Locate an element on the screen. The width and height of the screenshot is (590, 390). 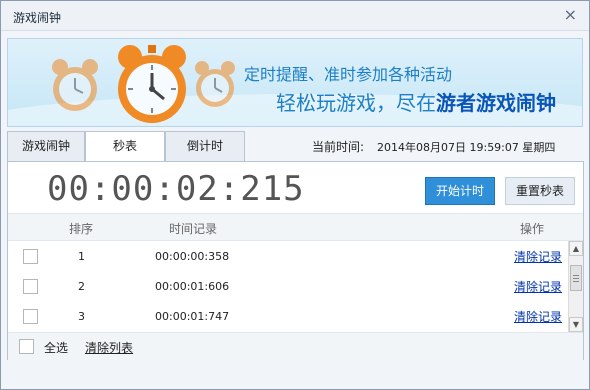
banner-slogan-line1: 定时提醒、准时参加各种活动 is located at coordinates (348, 74).